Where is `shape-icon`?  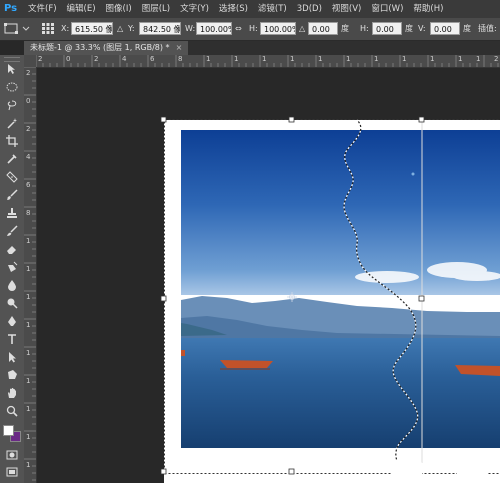
shape-icon is located at coordinates (12, 375).